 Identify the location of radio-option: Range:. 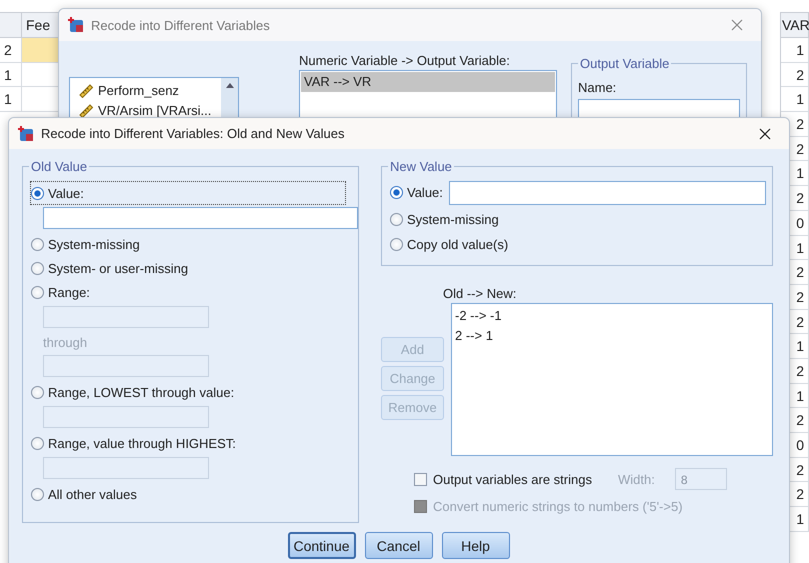
(62, 292).